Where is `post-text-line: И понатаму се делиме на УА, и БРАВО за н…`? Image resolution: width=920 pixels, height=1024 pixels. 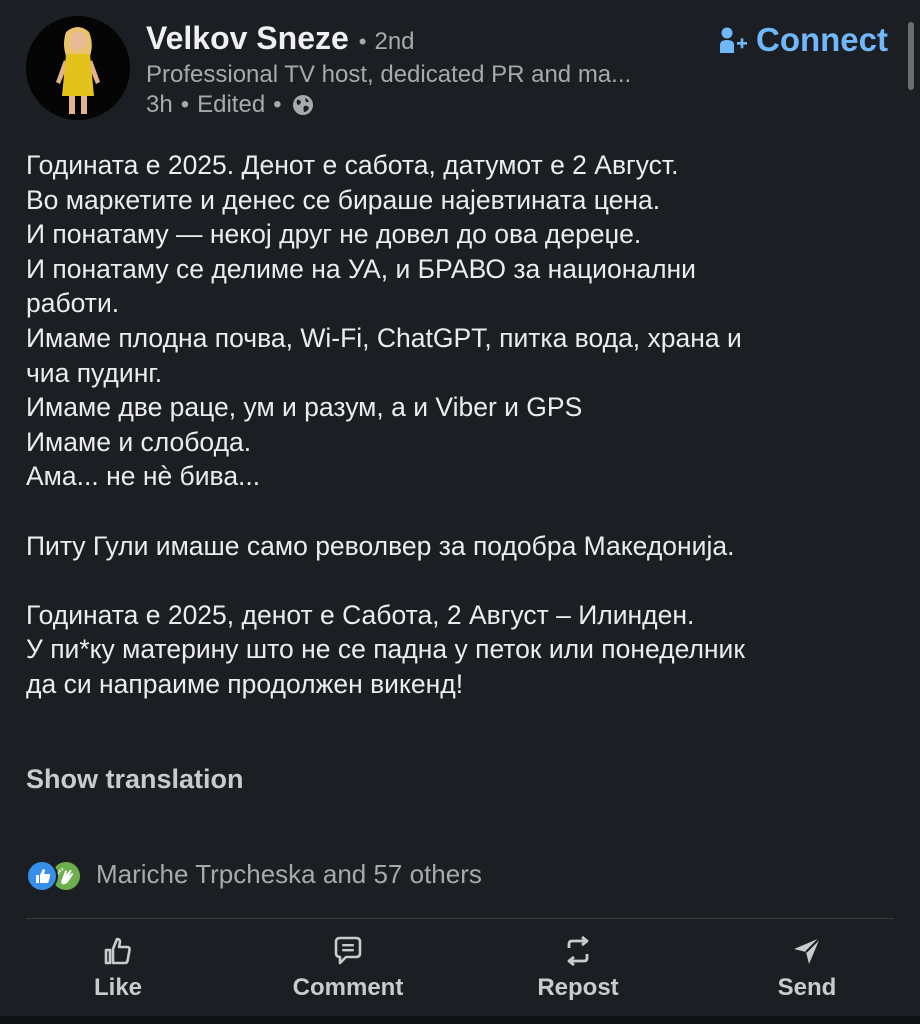 post-text-line: И понатаму се делиме на УА, и БРАВО за н… is located at coordinates (361, 268).